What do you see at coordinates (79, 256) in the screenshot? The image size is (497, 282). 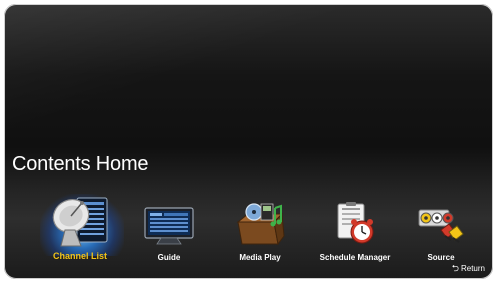 I see `menu-item-label: Channel List` at bounding box center [79, 256].